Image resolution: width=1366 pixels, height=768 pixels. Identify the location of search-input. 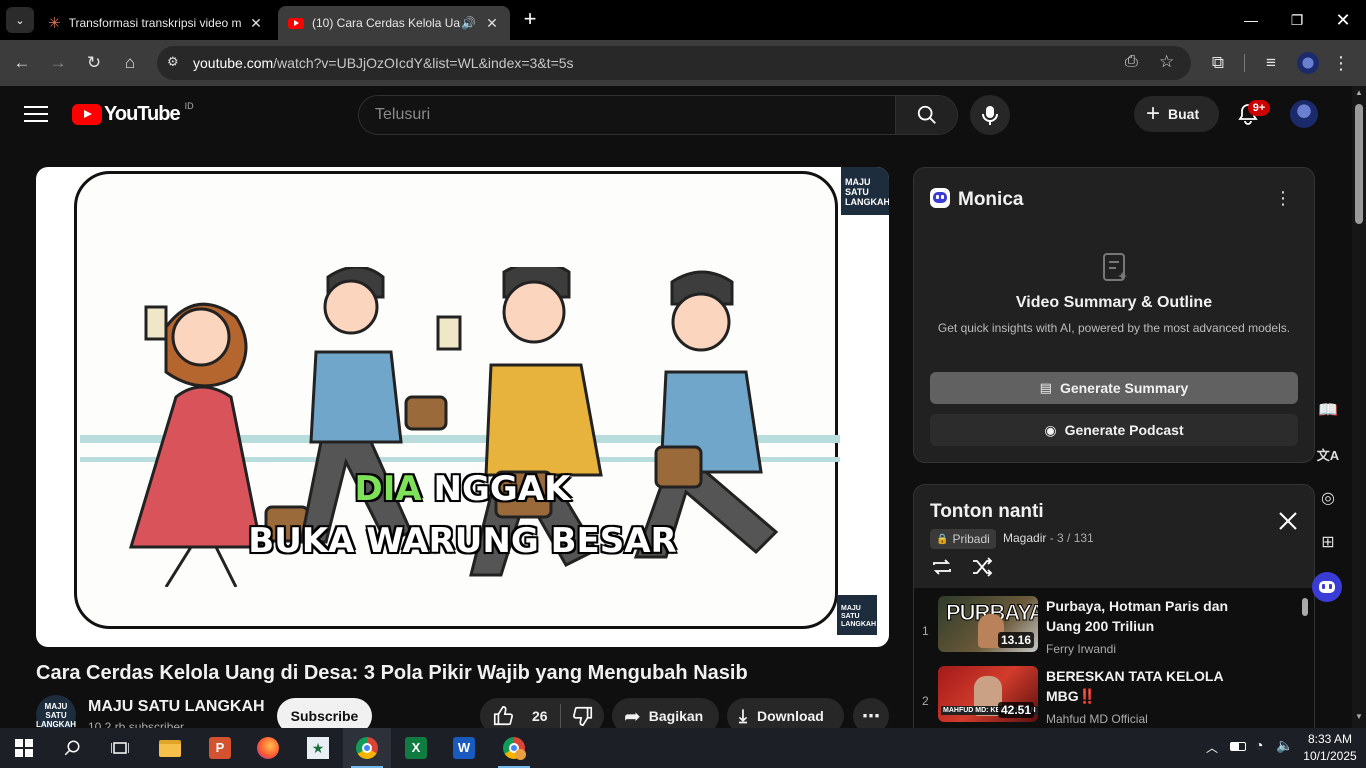
(627, 115).